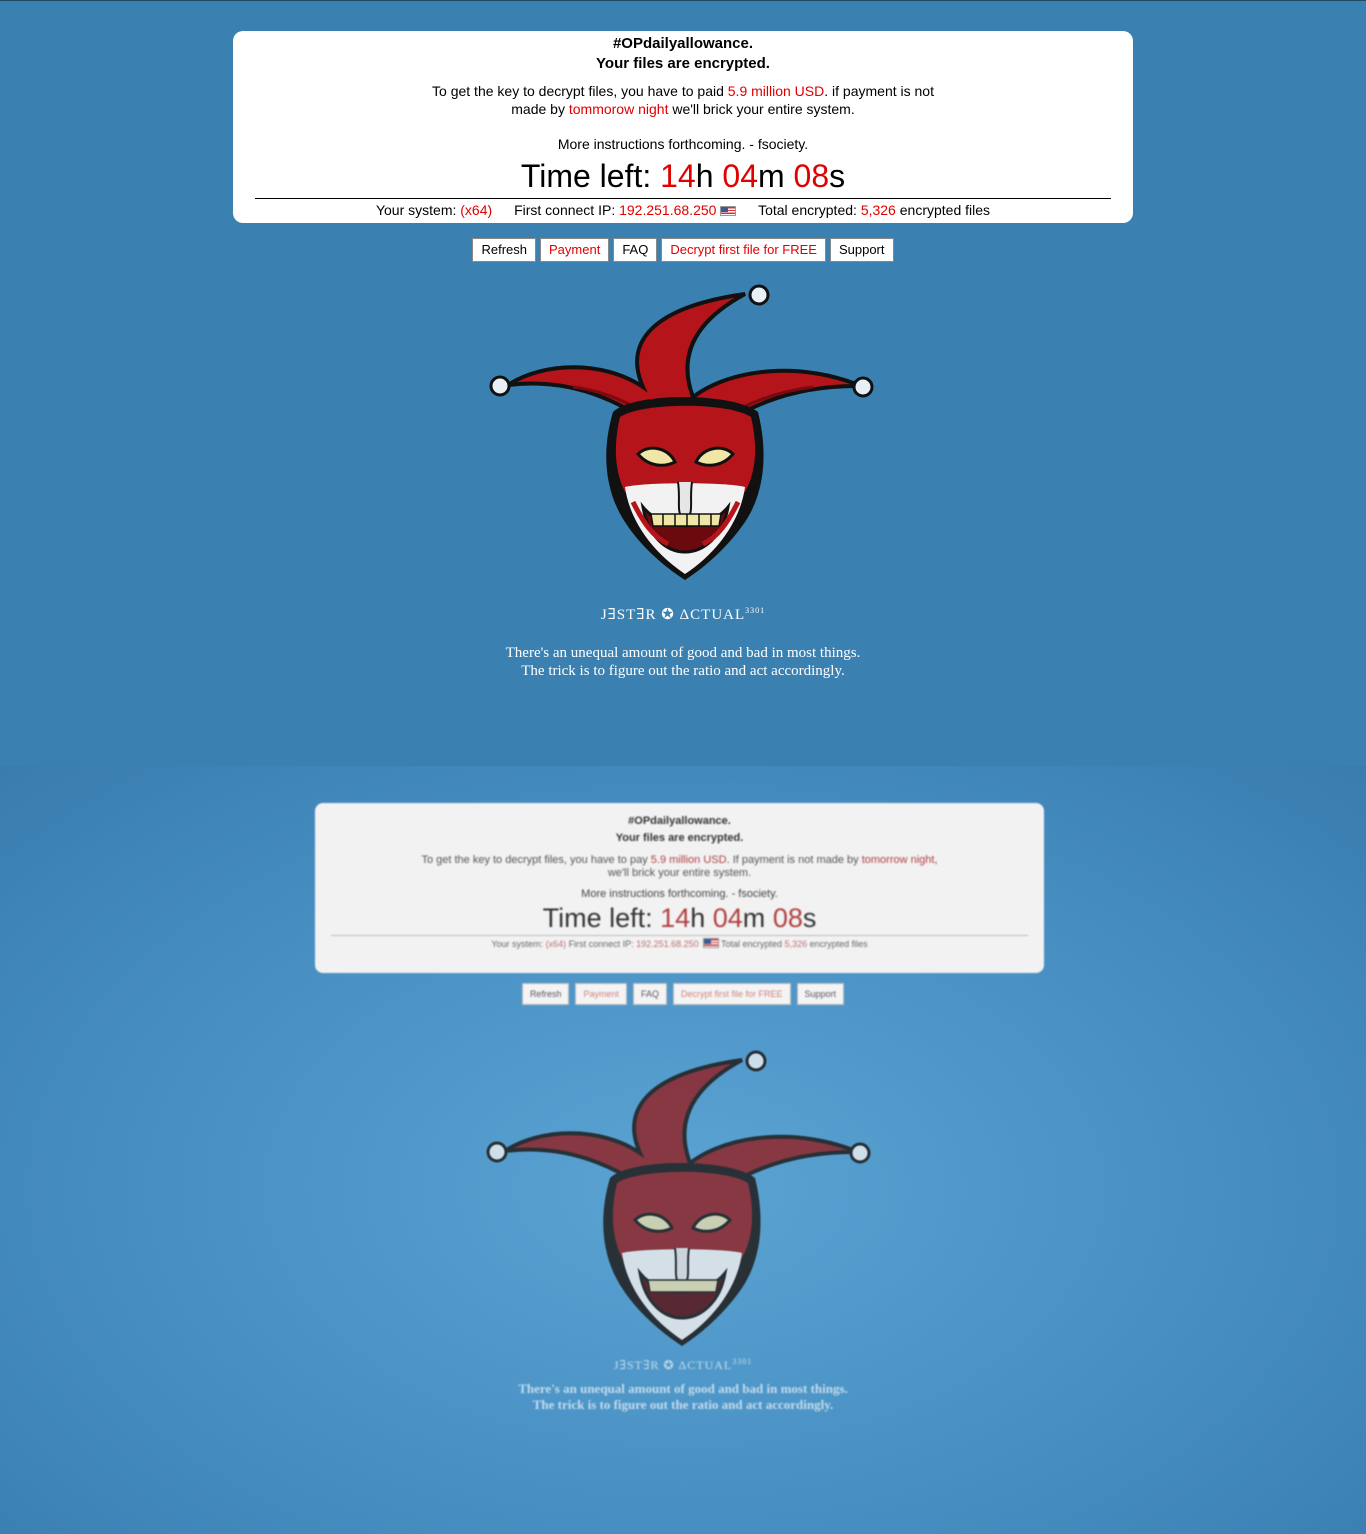 The width and height of the screenshot is (1366, 1534). What do you see at coordinates (678, 176) in the screenshot?
I see `timer-hours: 14` at bounding box center [678, 176].